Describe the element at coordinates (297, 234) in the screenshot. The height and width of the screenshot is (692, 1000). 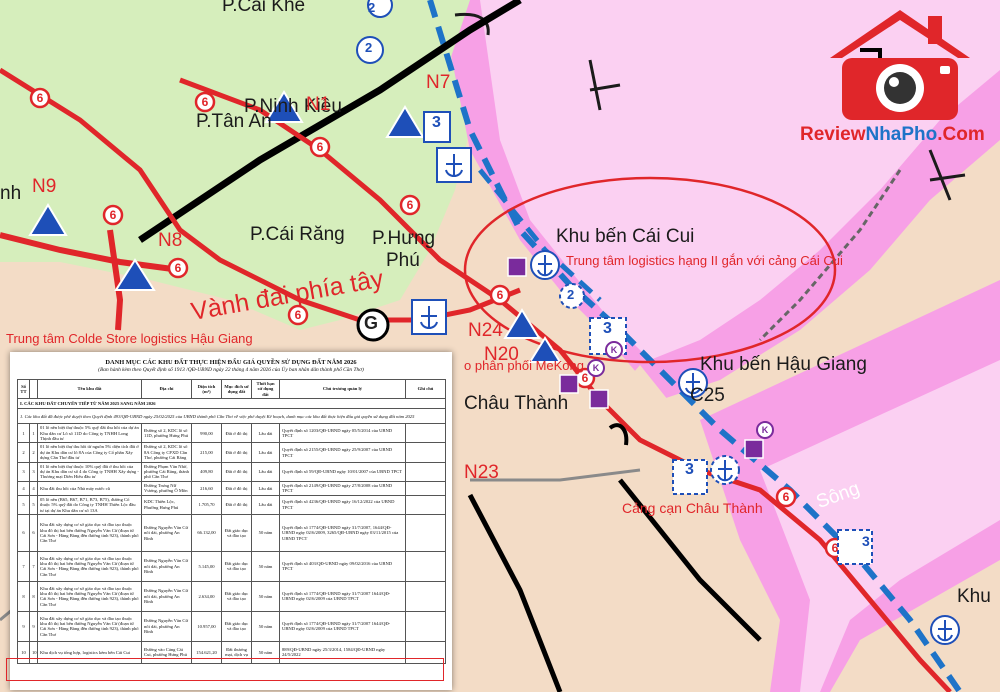
I see `place-cai-rang: P.Cái Răng` at that location.